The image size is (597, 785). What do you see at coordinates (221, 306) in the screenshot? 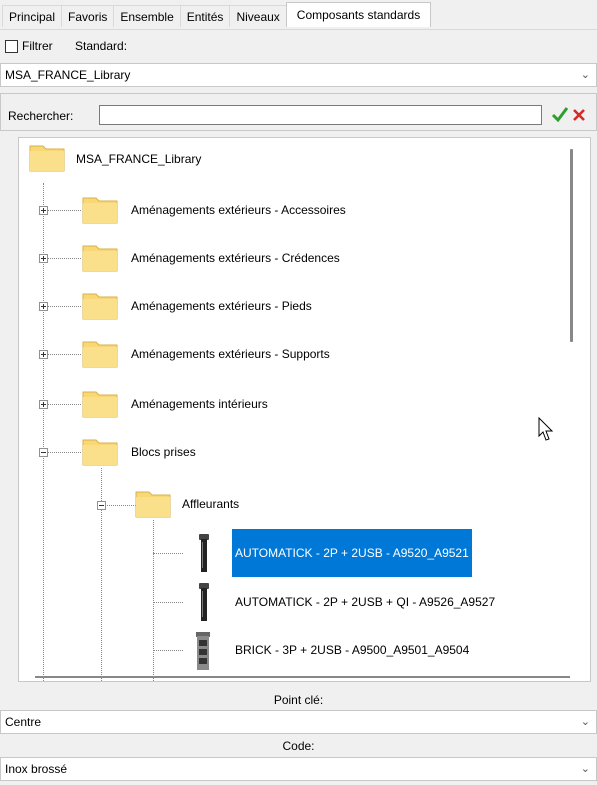
I see `tree-folder-label: Aménagements extérieurs - Pieds` at bounding box center [221, 306].